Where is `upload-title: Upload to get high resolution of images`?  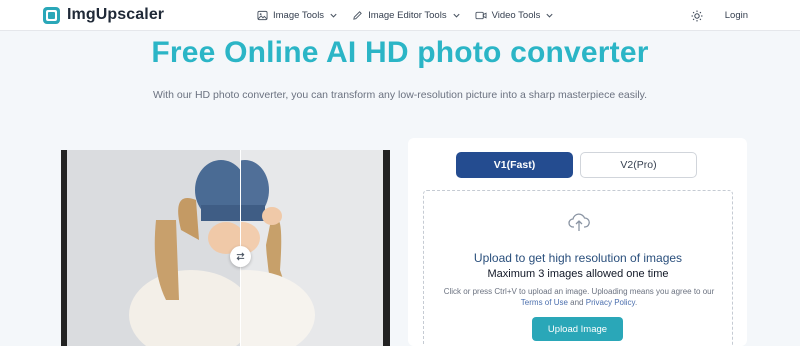 upload-title: Upload to get high resolution of images is located at coordinates (578, 258).